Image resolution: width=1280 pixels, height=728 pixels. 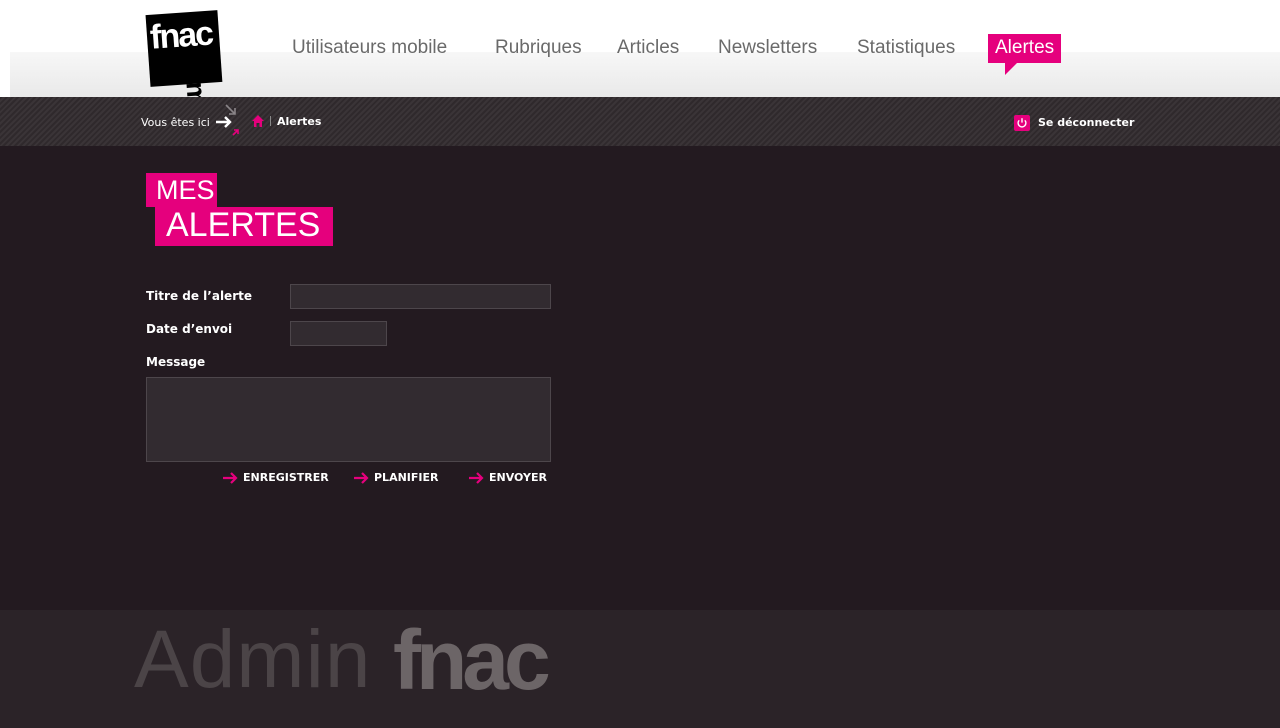 What do you see at coordinates (258, 121) in the screenshot?
I see `home-icon` at bounding box center [258, 121].